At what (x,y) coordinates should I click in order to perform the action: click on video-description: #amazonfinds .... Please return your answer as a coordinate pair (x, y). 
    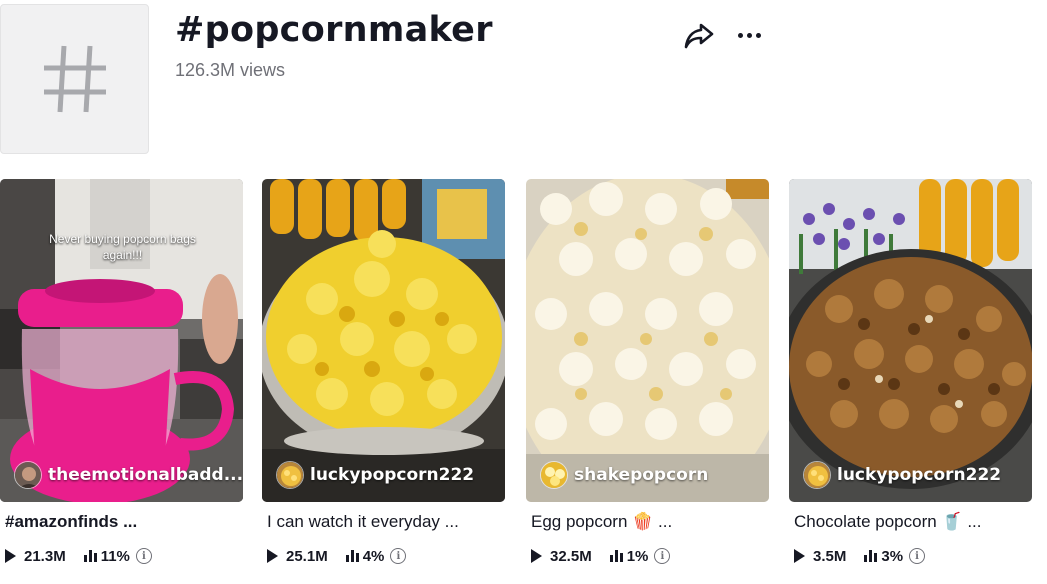
    Looking at the image, I should click on (71, 522).